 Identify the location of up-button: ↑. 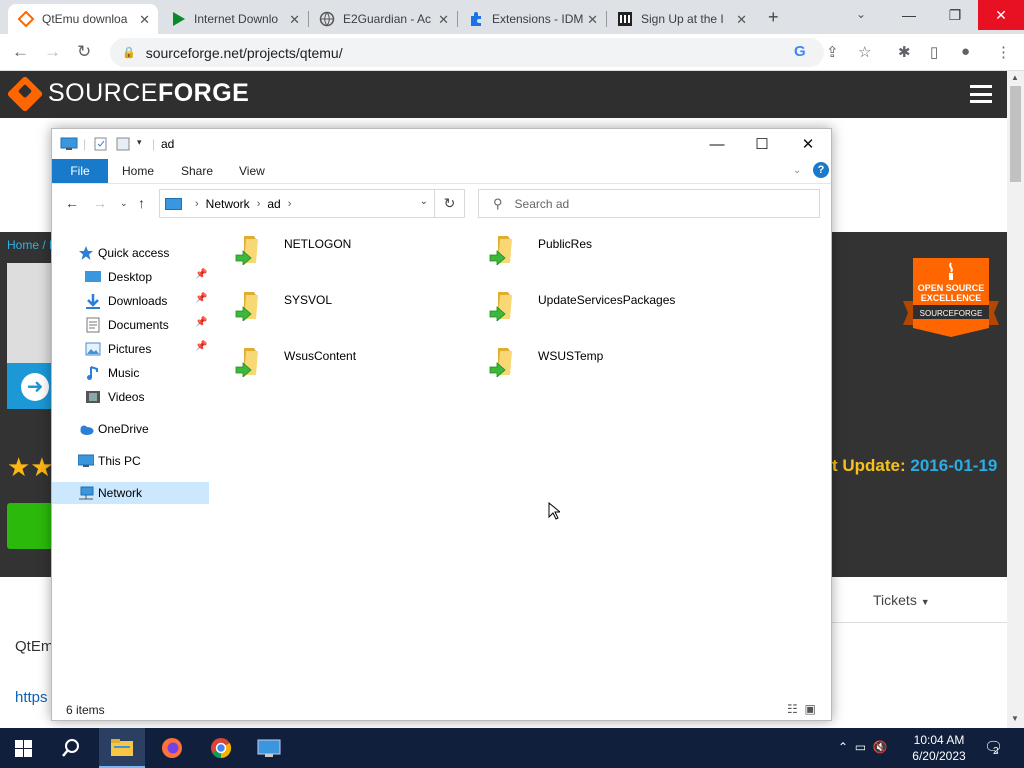
(141, 203).